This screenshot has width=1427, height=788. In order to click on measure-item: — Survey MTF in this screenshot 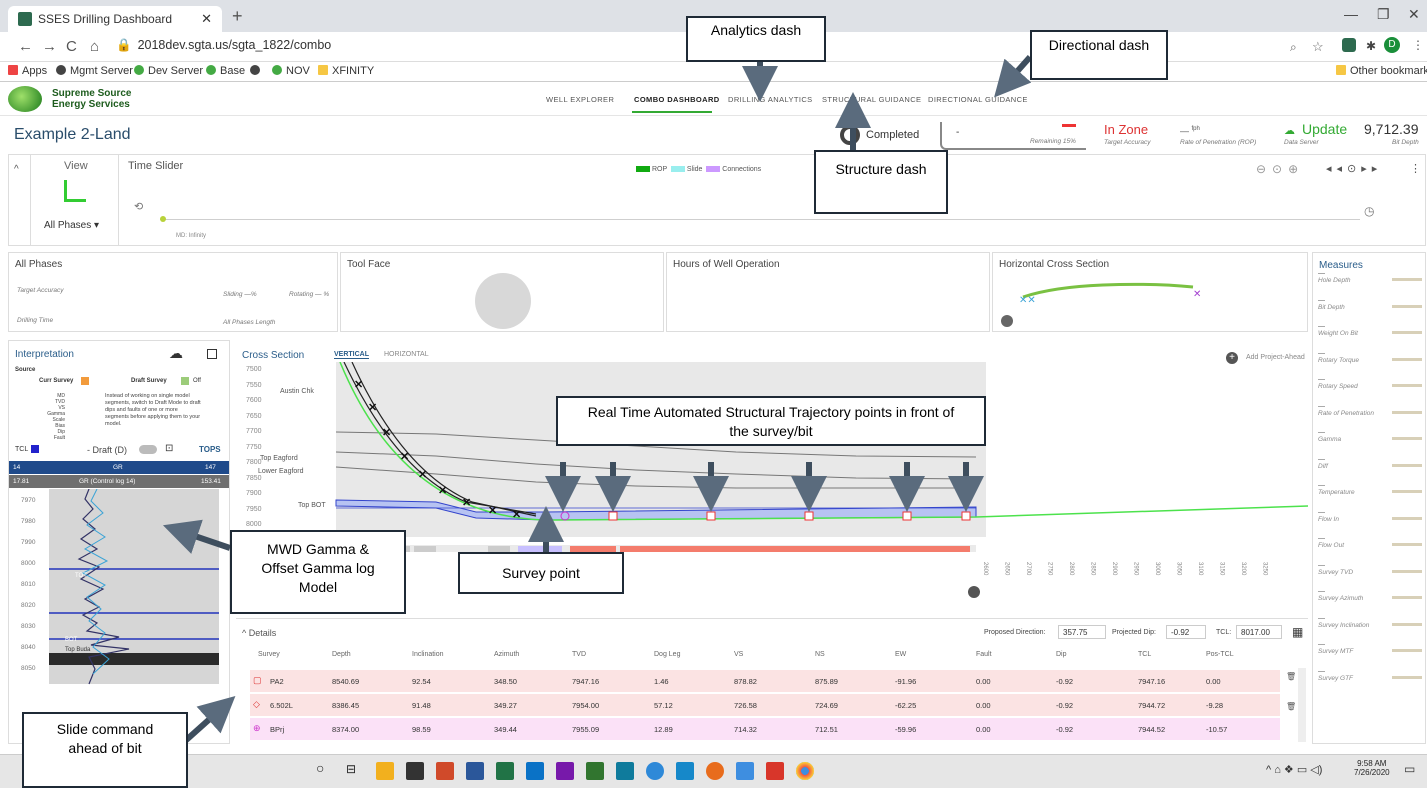, I will do `click(1370, 648)`.